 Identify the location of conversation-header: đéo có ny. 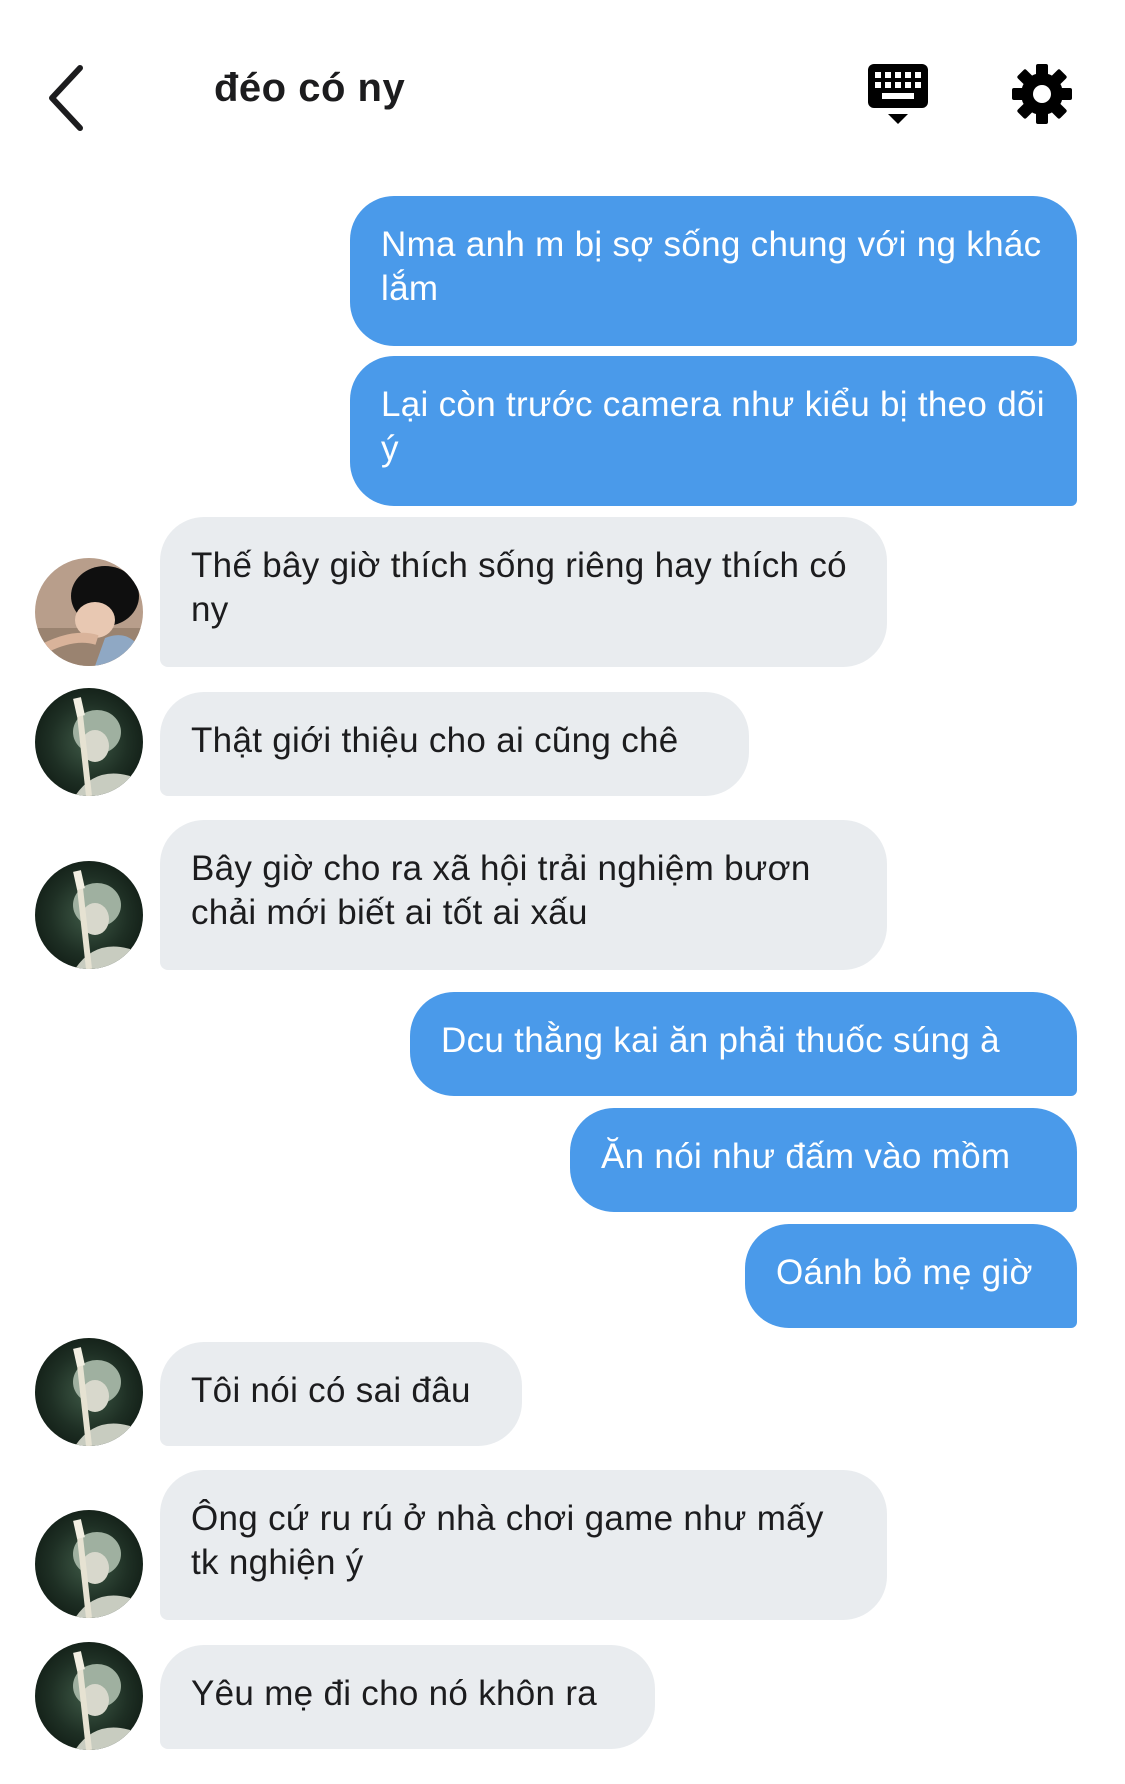
(562, 95).